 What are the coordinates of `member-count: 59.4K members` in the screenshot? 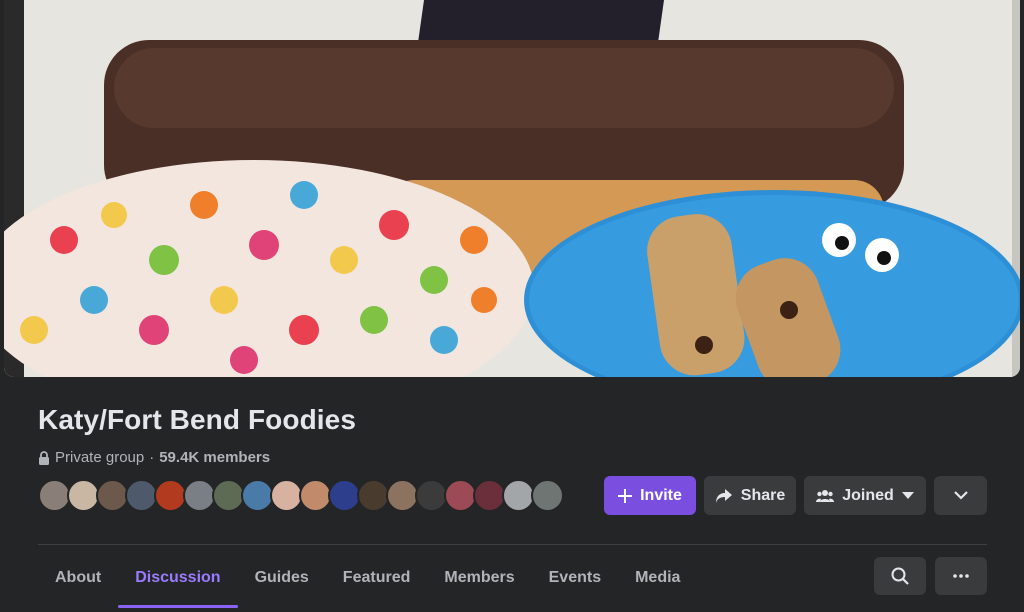 It's located at (214, 457).